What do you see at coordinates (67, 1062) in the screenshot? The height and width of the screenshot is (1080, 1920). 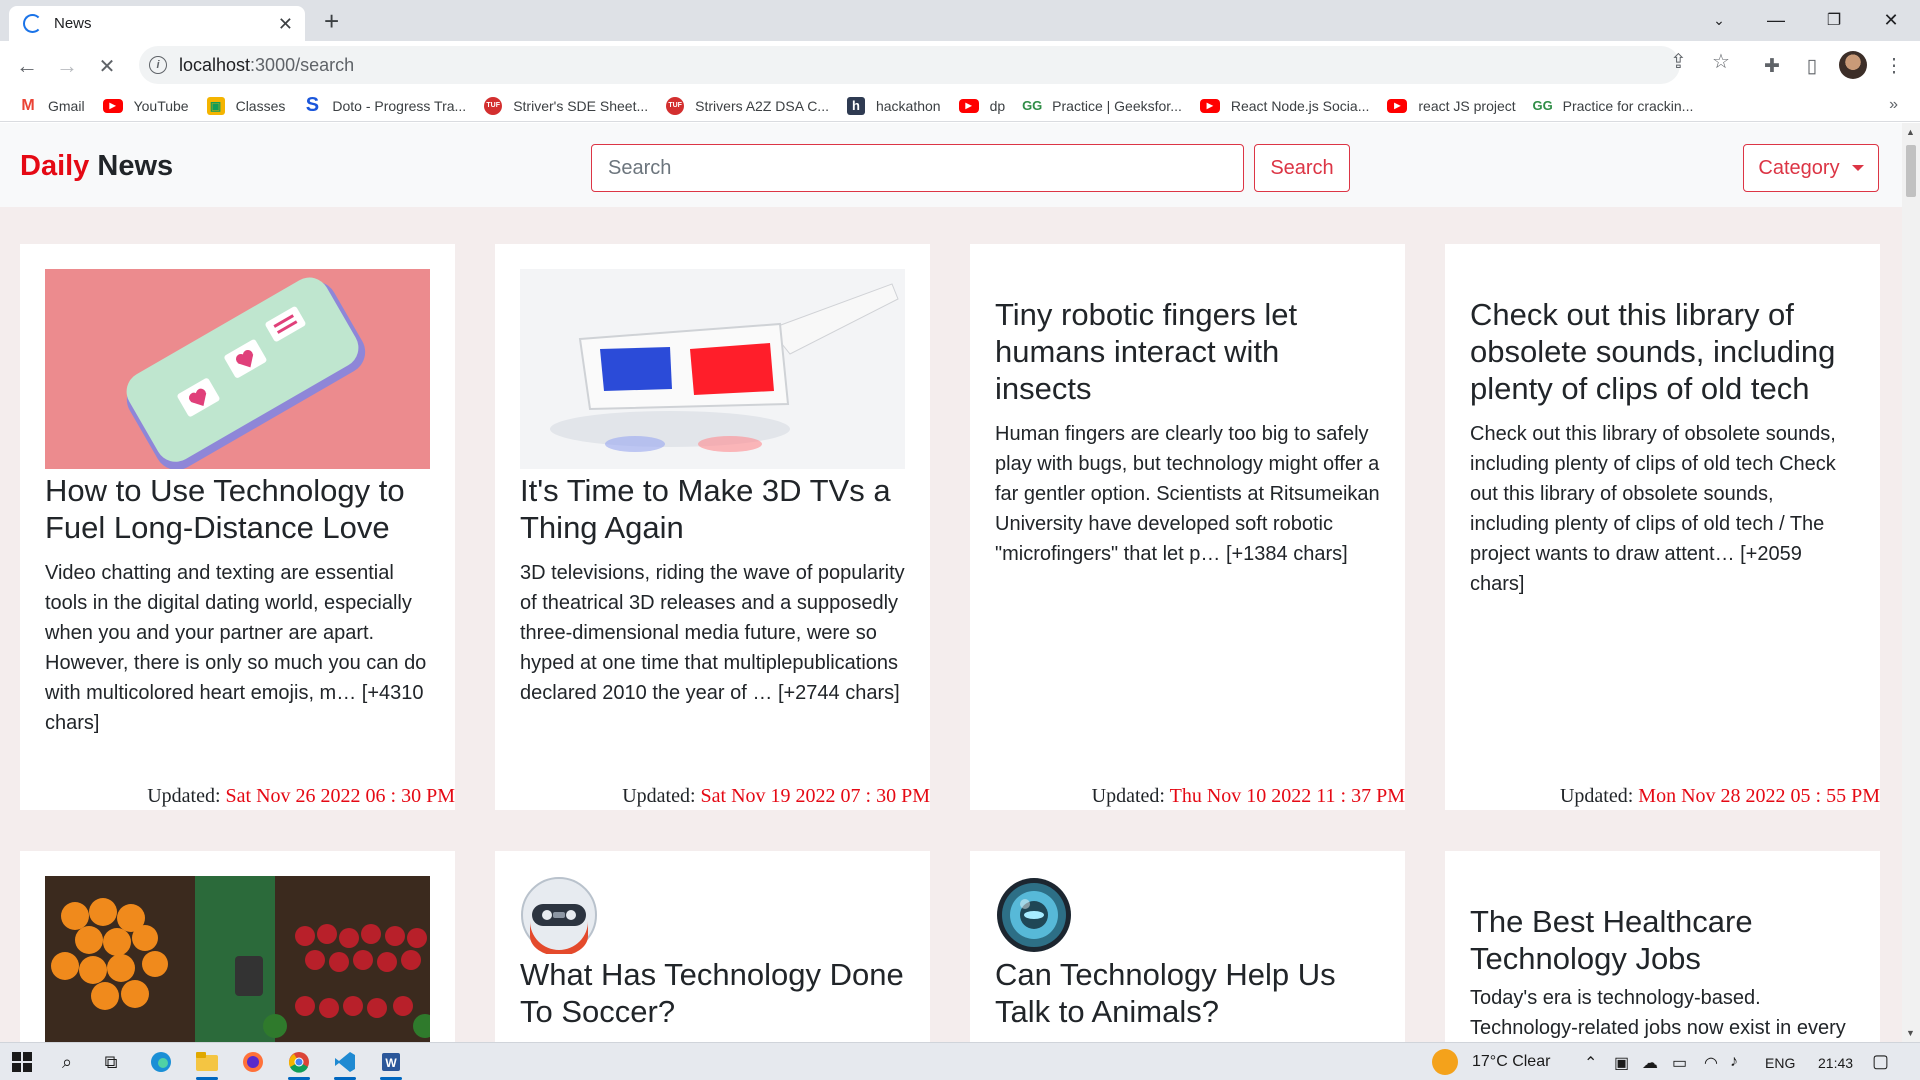 I see `search-icon: ⌕` at bounding box center [67, 1062].